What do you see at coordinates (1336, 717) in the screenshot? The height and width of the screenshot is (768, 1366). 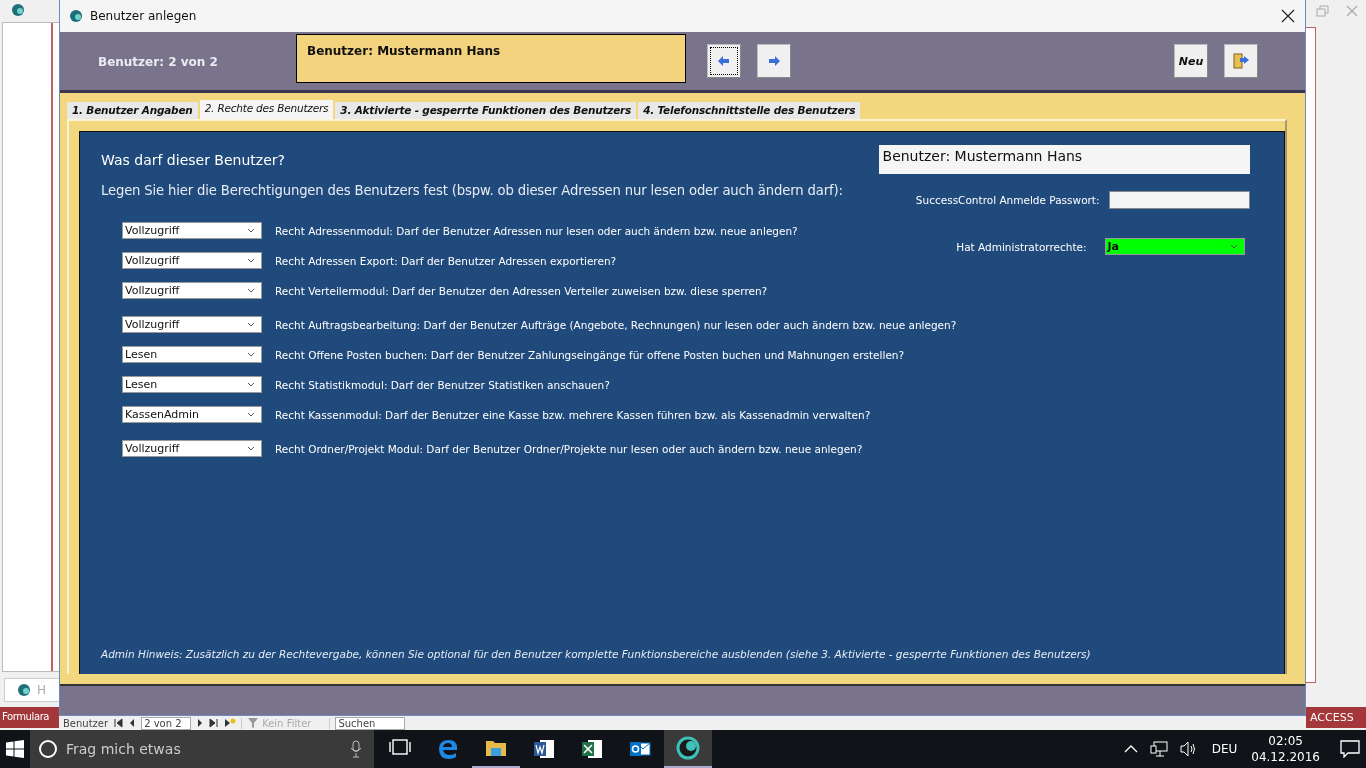 I see `status-label: ACCESS` at bounding box center [1336, 717].